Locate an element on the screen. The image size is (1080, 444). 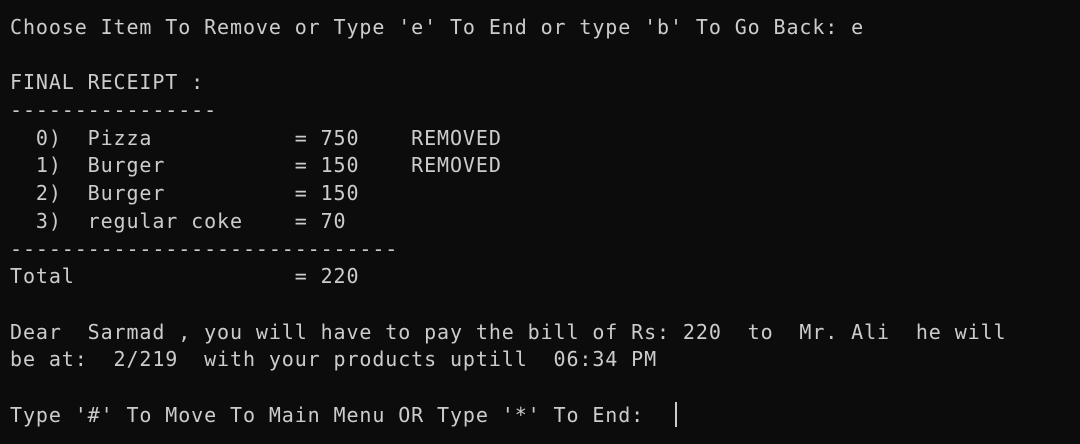
receipt-title: FINAL RECEIPT : is located at coordinates (107, 82).